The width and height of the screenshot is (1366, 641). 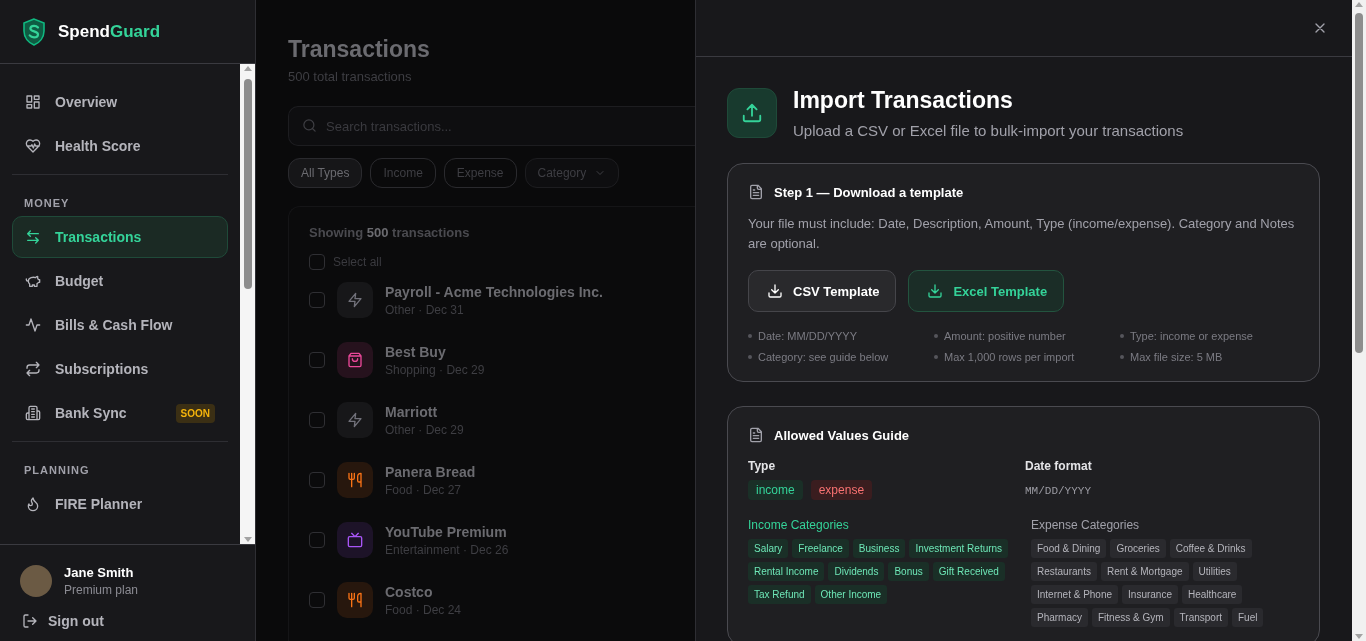 What do you see at coordinates (1022, 234) in the screenshot?
I see `card-description: Your file must include: Date, Description, Amount, Type (income/expense). Category and Notes are optional.` at bounding box center [1022, 234].